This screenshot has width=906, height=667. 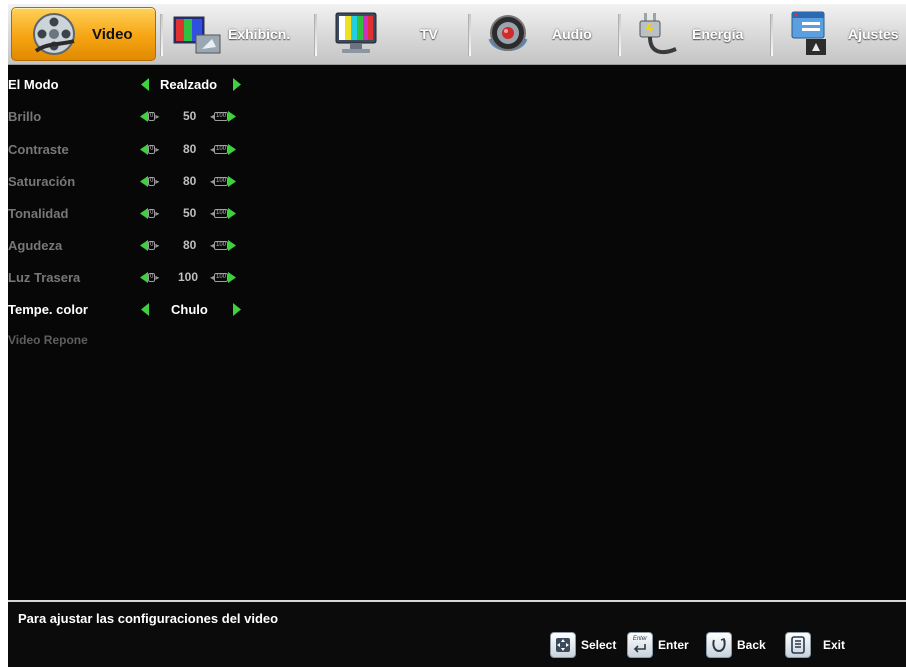 I want to click on tab-ajustes: Ajustes, so click(x=841, y=34).